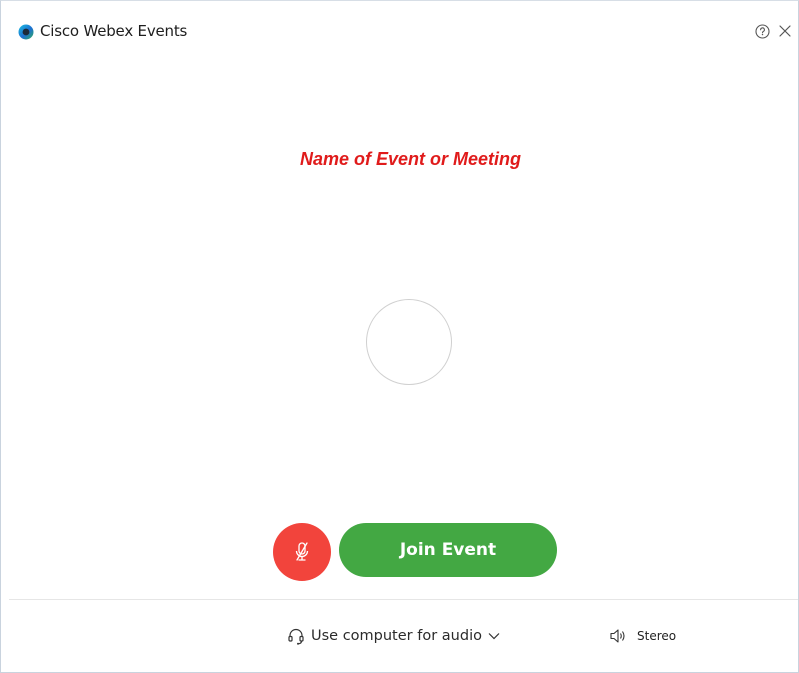  I want to click on help-icon, so click(762, 31).